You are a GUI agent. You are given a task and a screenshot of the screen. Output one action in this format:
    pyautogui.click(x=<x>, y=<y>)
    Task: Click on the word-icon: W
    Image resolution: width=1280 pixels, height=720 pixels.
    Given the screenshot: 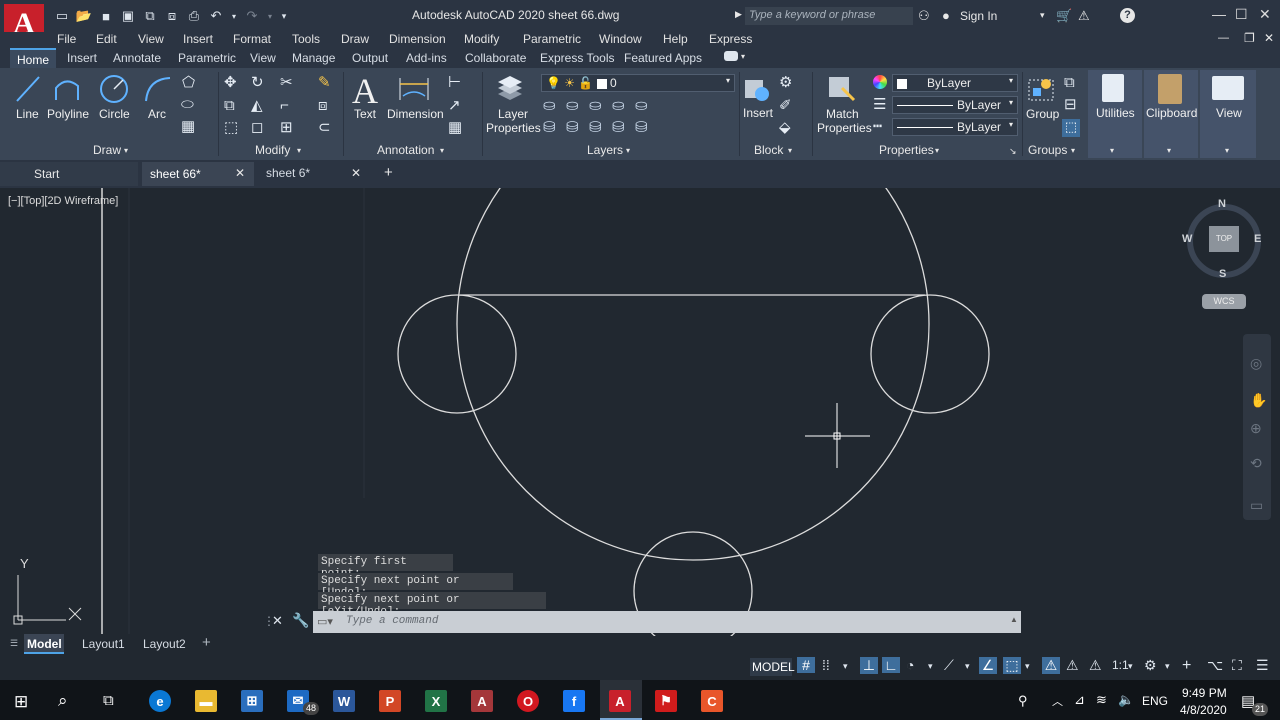 What is the action you would take?
    pyautogui.click(x=344, y=701)
    